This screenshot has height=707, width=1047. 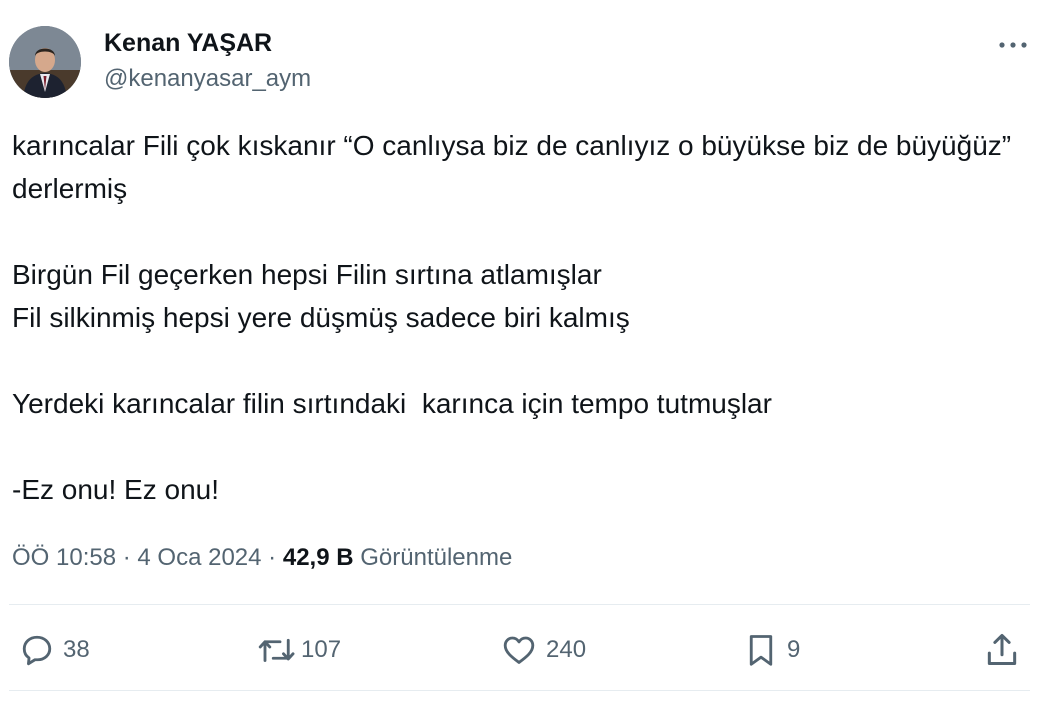 What do you see at coordinates (543, 650) in the screenshot?
I see `like-button: 240` at bounding box center [543, 650].